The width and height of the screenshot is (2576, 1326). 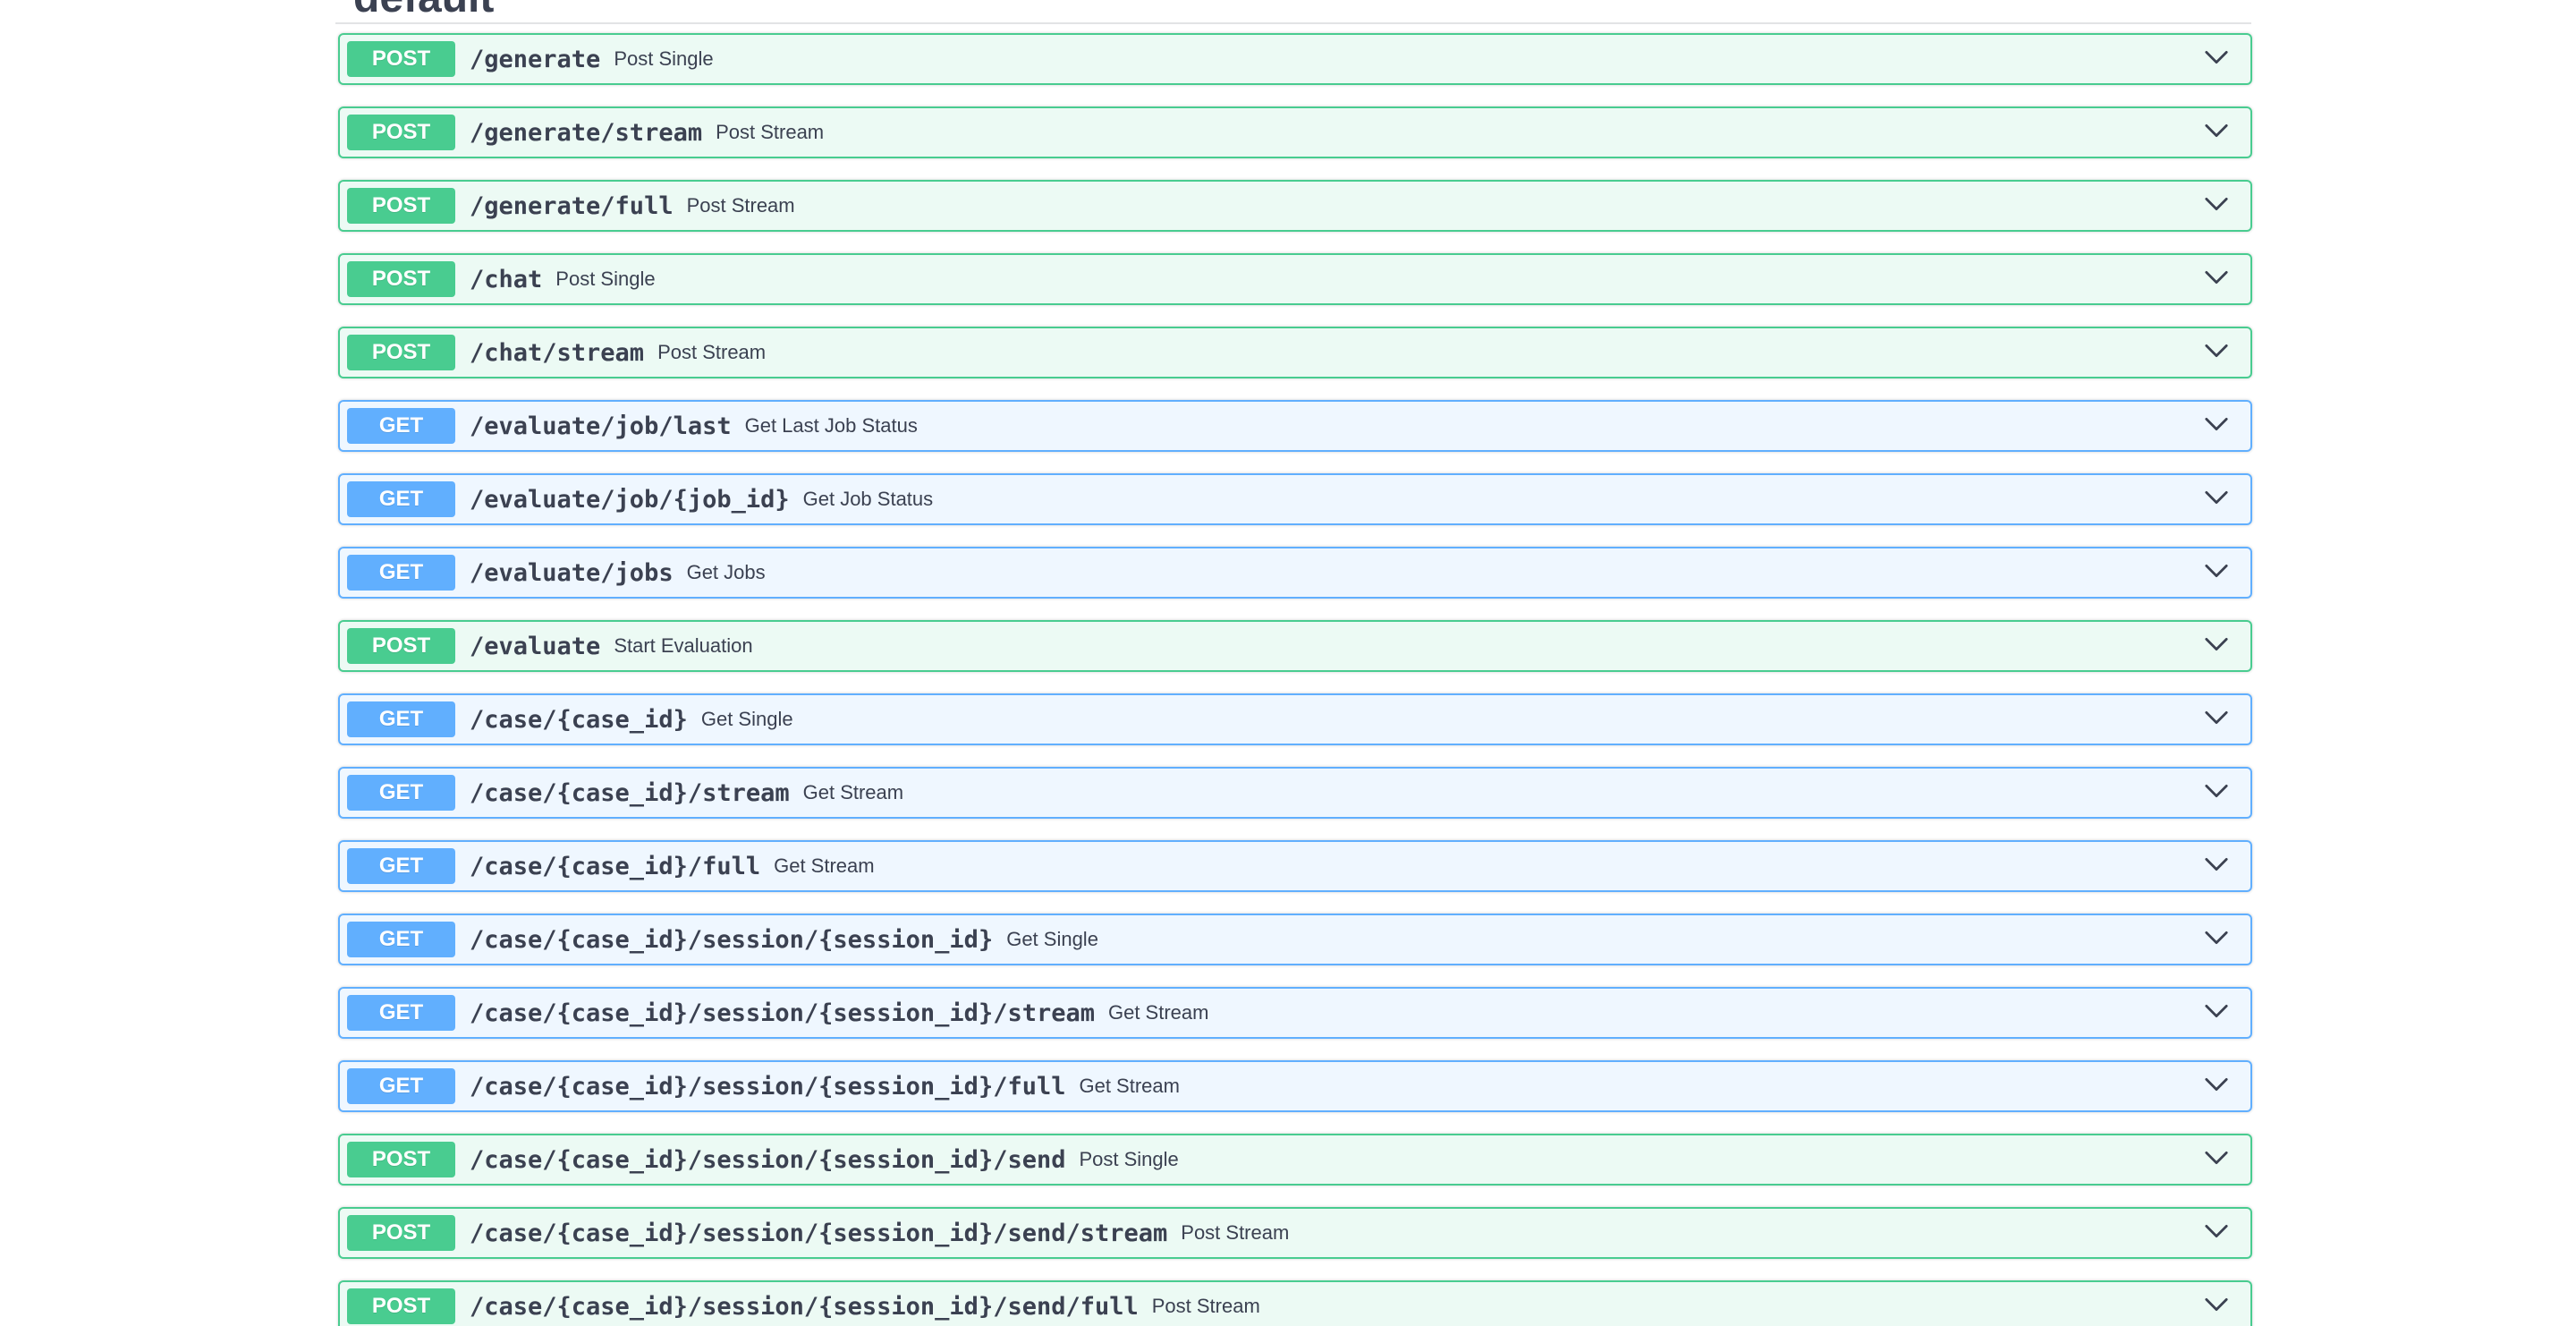 I want to click on operation-row-1: POST /generate/stream Post Stream, so click(x=1295, y=132).